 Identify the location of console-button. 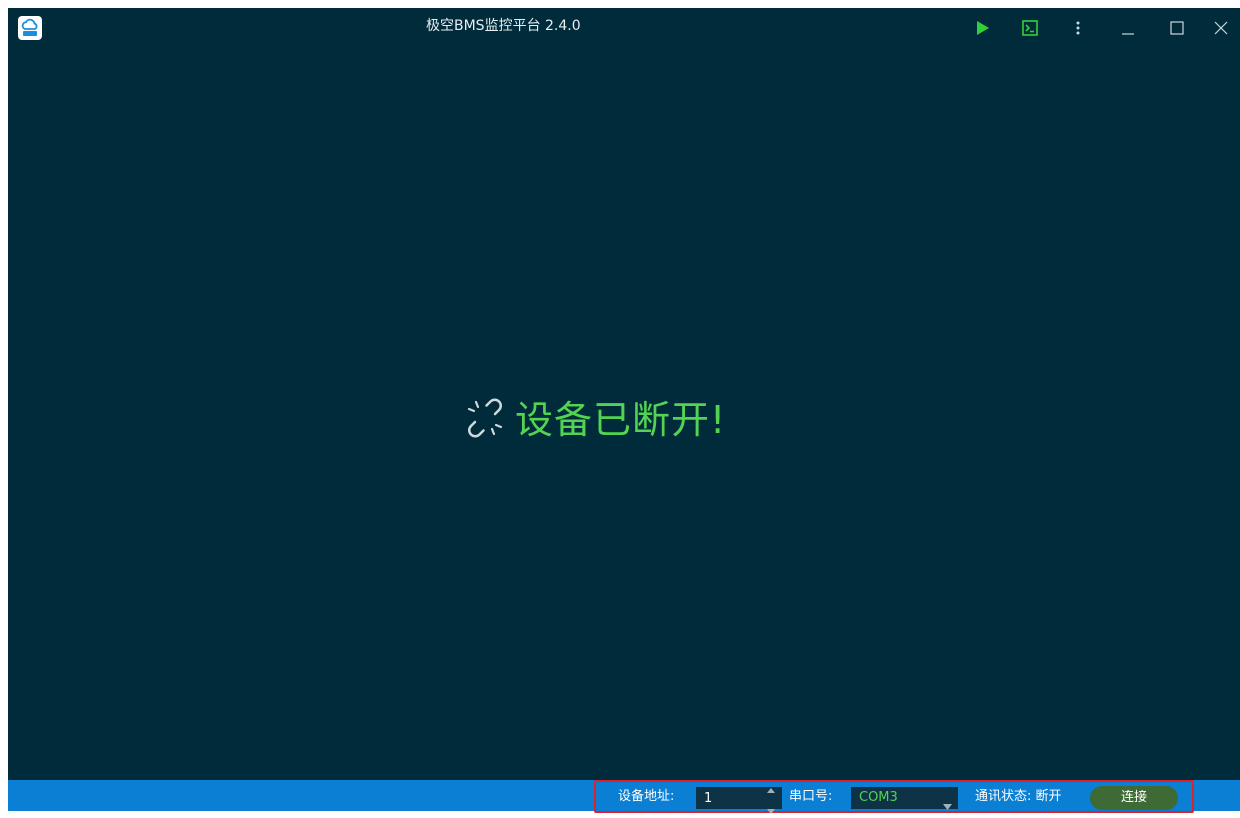
(1030, 28).